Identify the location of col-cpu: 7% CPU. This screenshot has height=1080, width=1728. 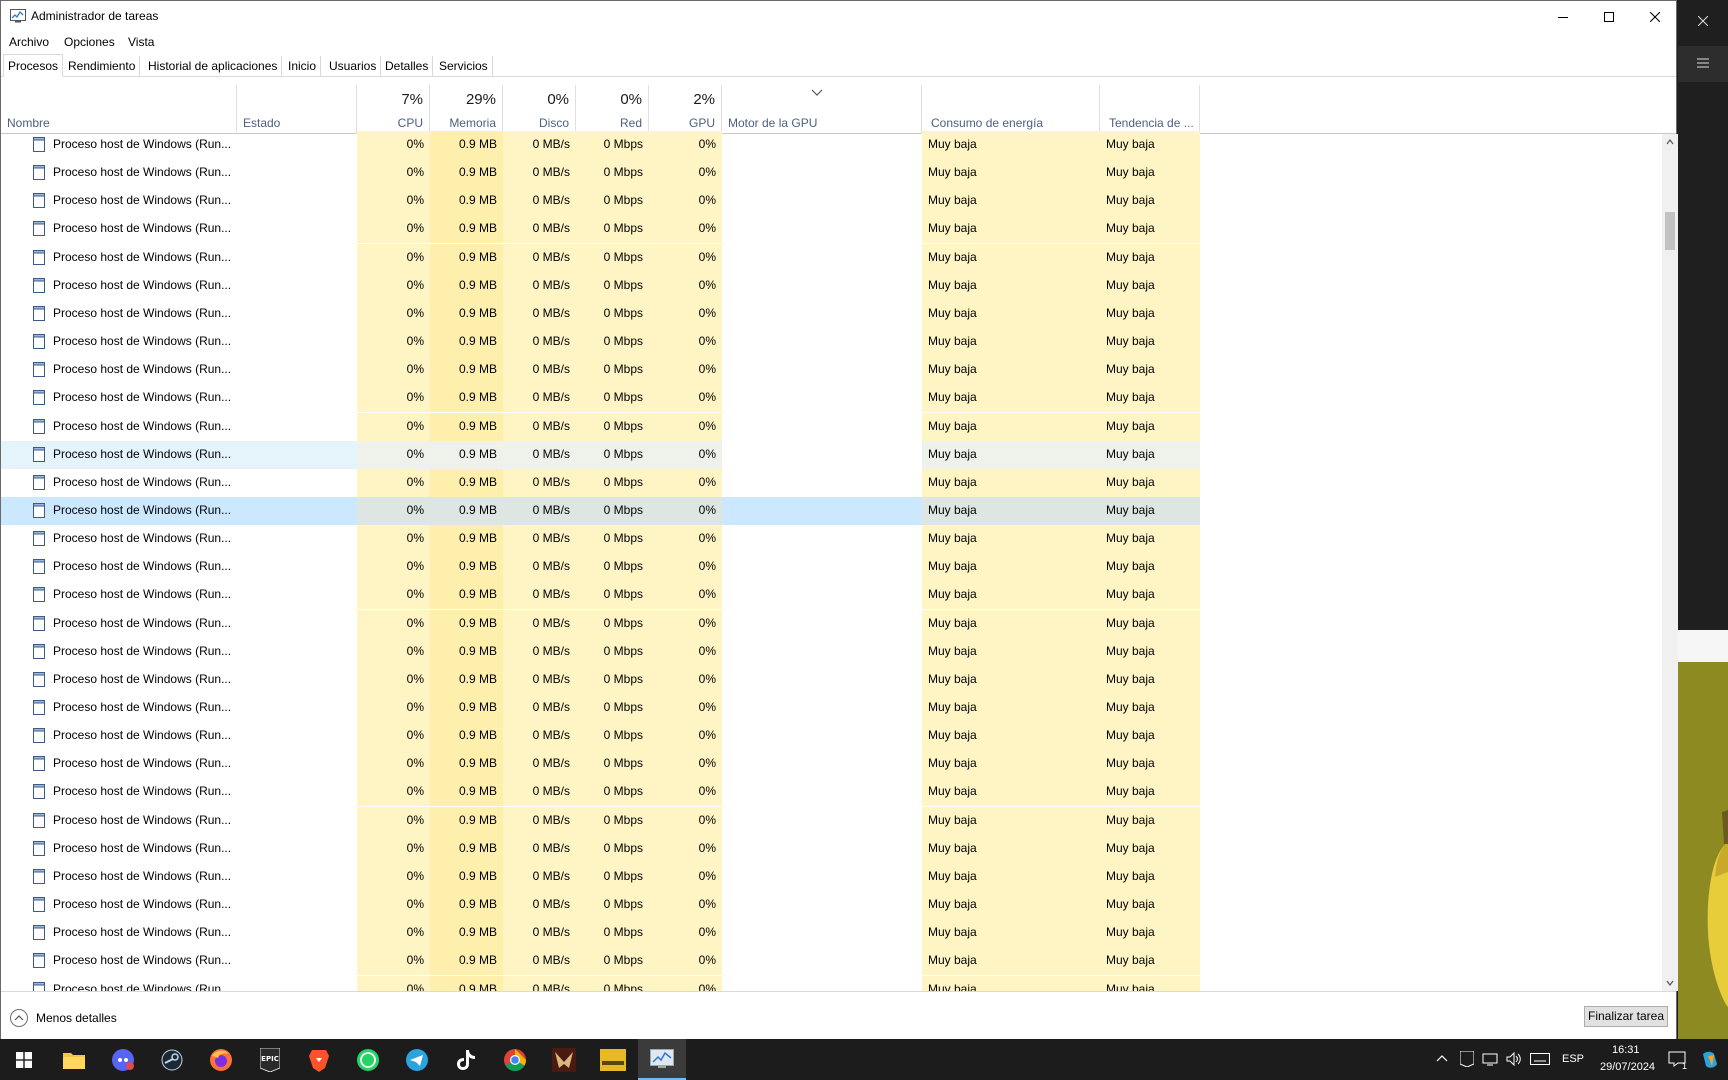
(393, 109).